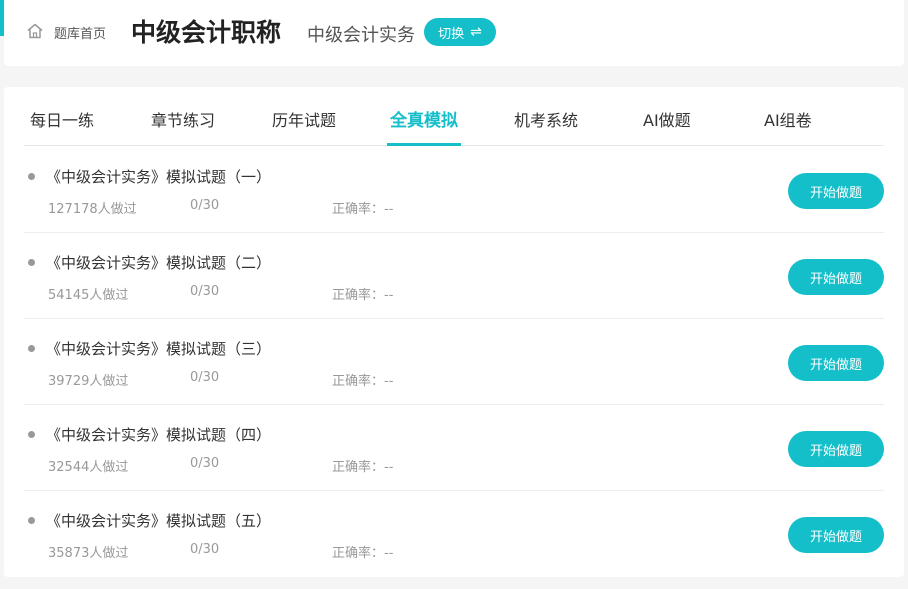  Describe the element at coordinates (88, 553) in the screenshot. I see `attempt-count: 35873人做过` at that location.